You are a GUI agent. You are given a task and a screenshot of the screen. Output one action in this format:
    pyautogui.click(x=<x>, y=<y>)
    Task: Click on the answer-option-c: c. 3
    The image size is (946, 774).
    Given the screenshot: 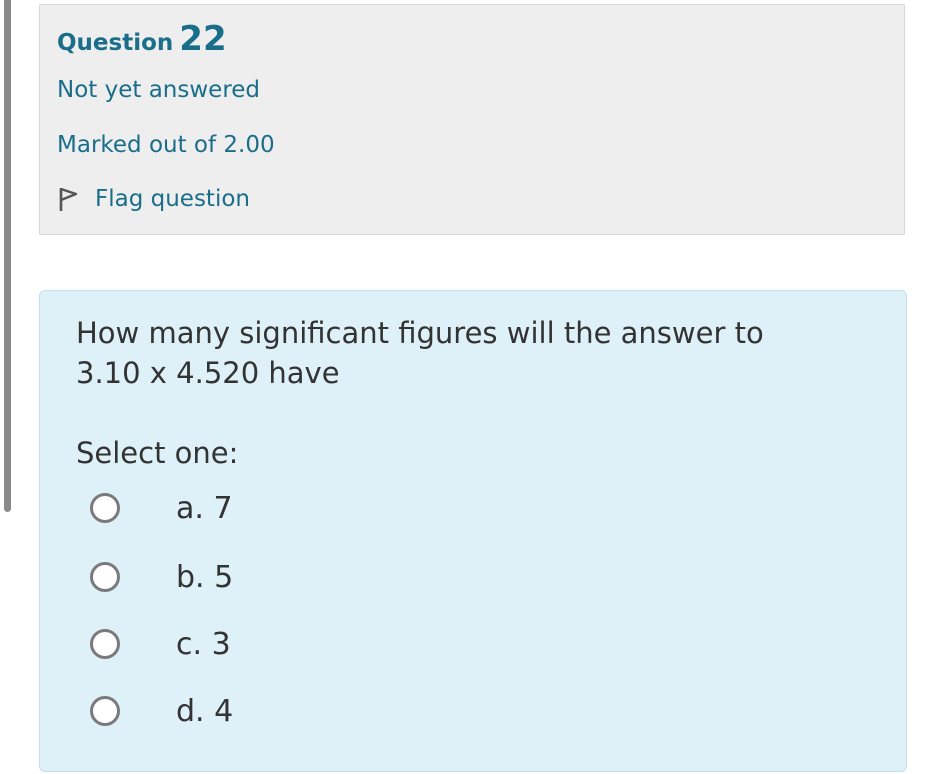 What is the action you would take?
    pyautogui.click(x=160, y=644)
    